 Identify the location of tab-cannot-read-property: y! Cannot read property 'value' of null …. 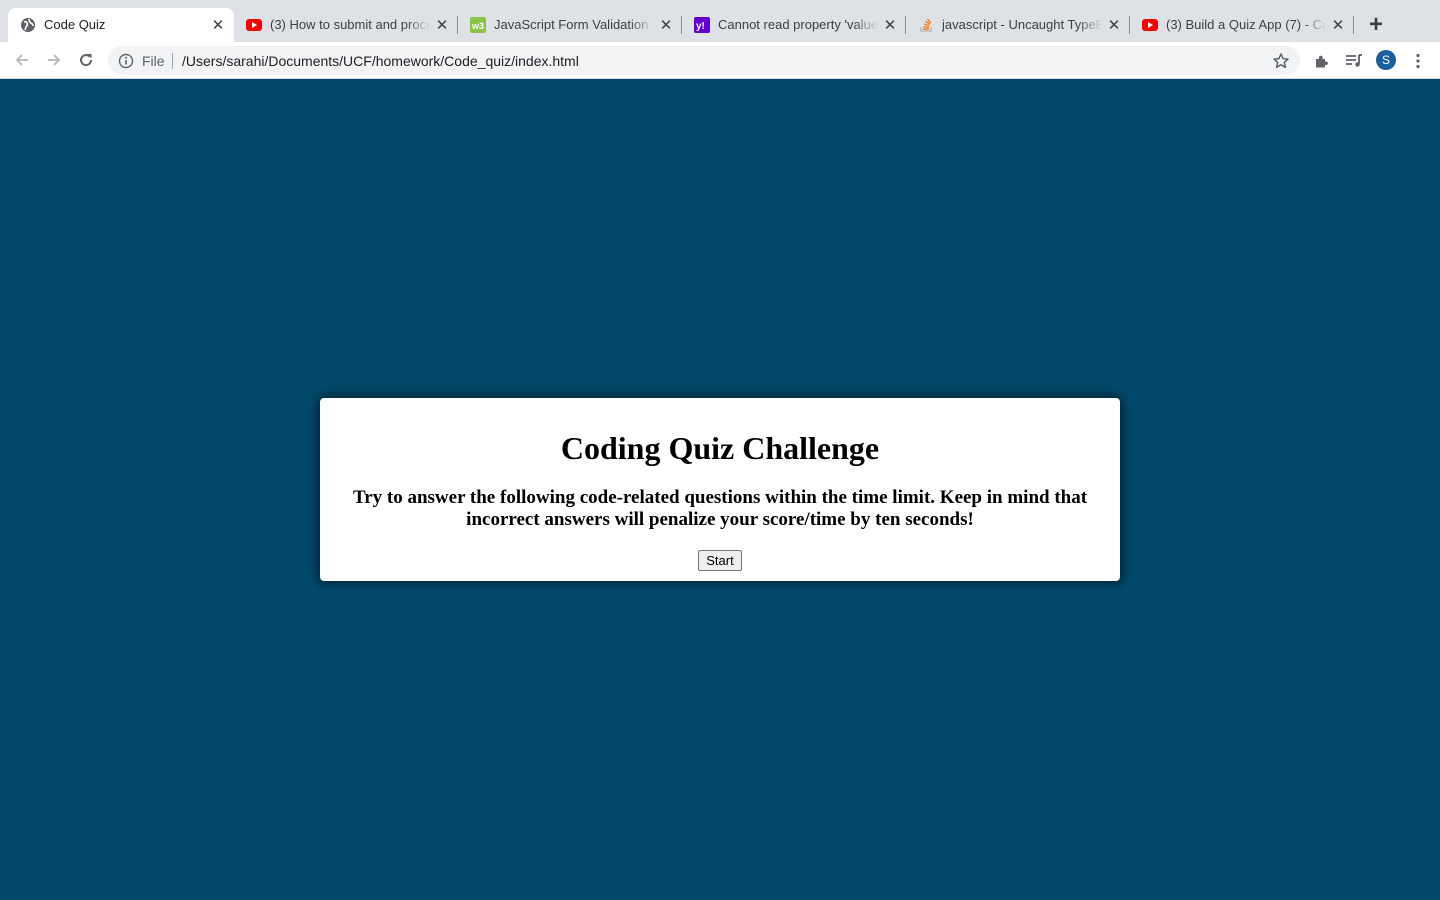
(793, 25).